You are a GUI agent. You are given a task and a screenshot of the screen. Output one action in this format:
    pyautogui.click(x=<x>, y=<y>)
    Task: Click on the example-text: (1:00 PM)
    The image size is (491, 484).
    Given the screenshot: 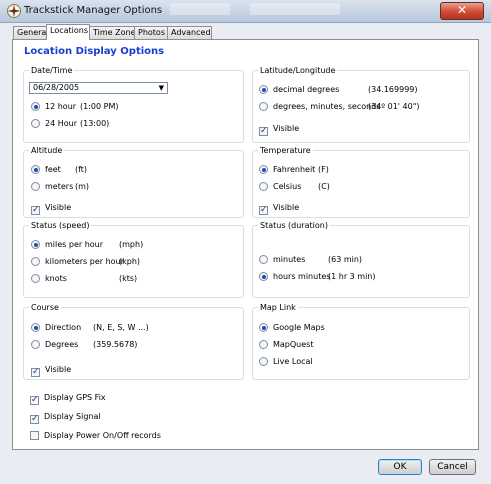 What is the action you would take?
    pyautogui.click(x=99, y=106)
    